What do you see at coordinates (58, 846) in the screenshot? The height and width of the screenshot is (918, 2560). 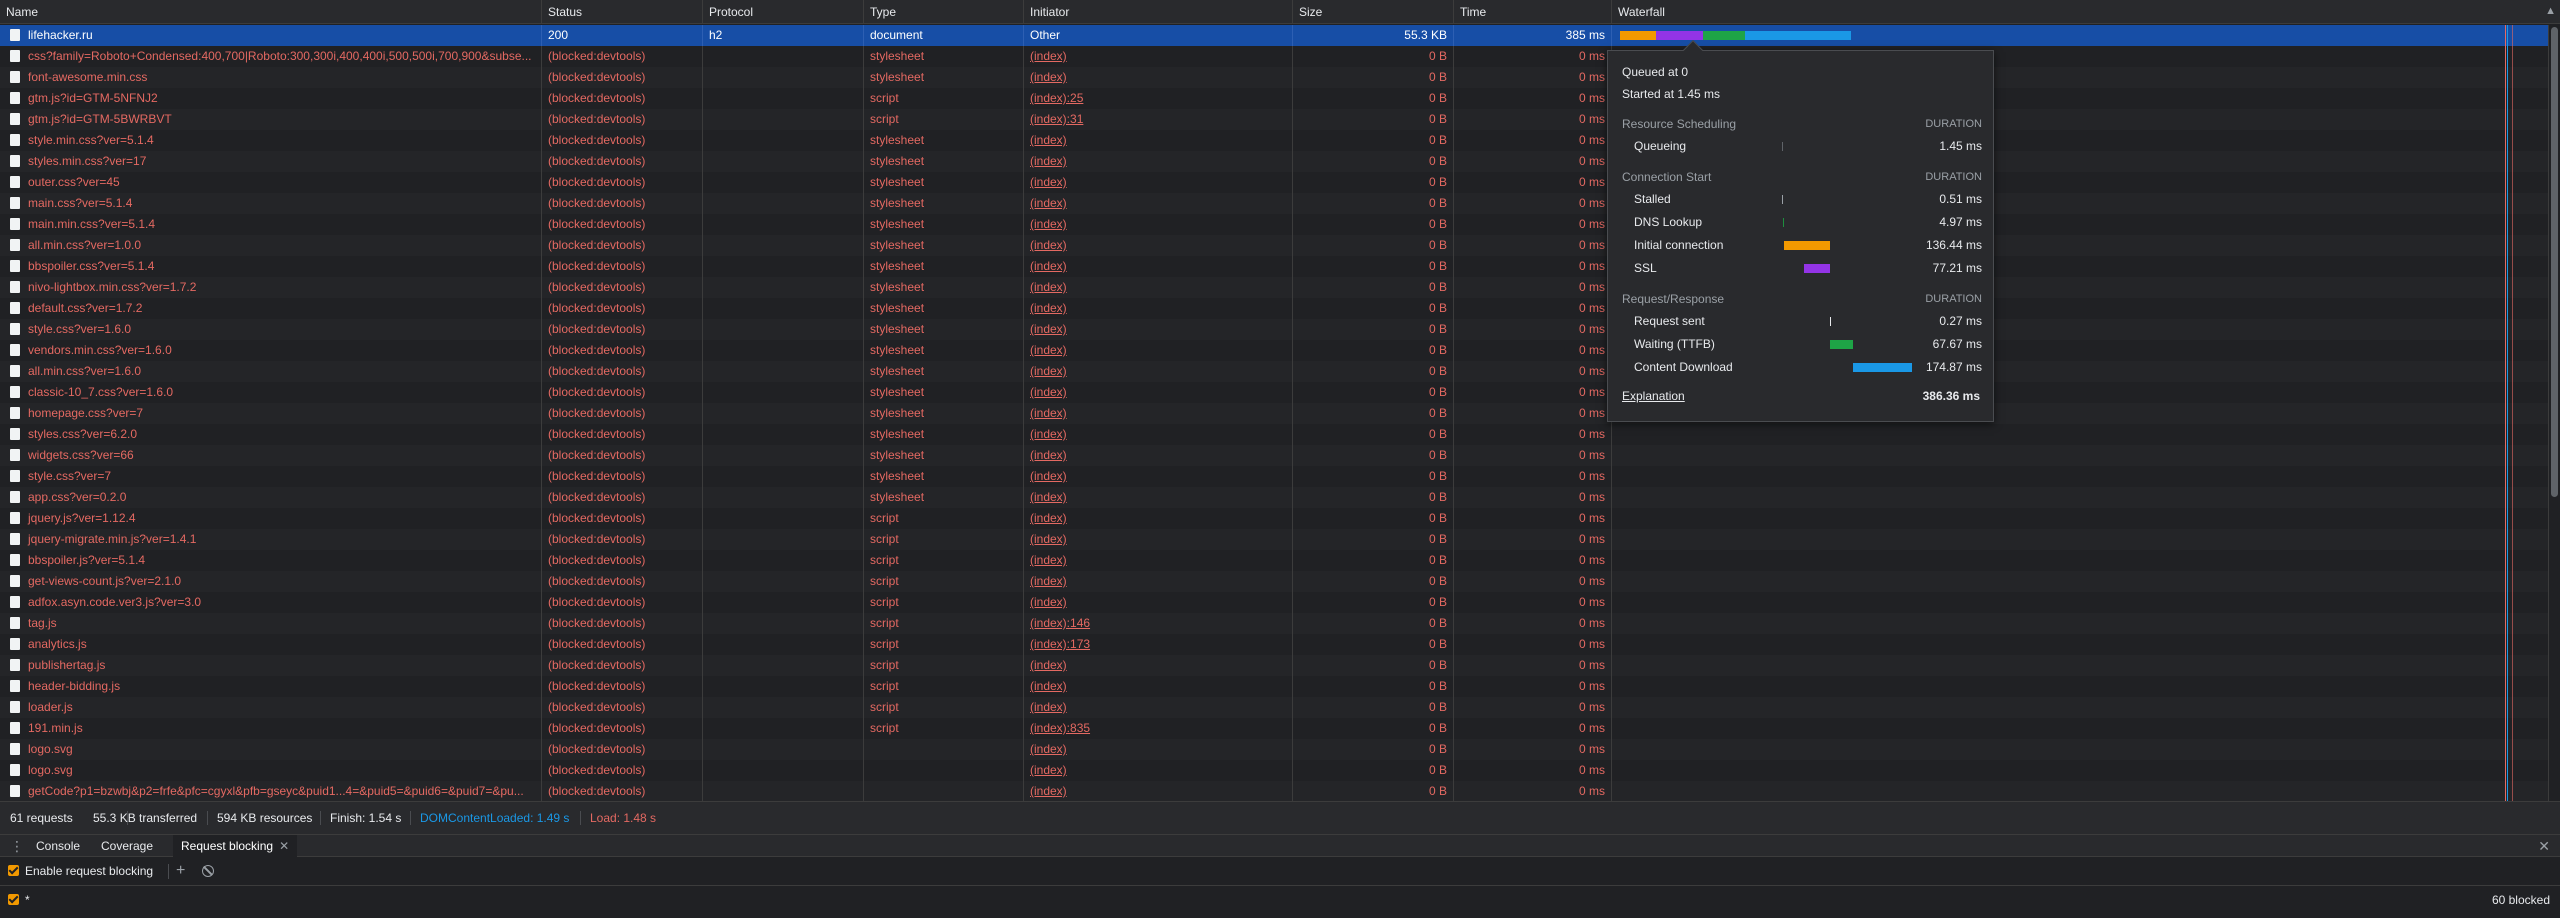 I see `tab-console: Console` at bounding box center [58, 846].